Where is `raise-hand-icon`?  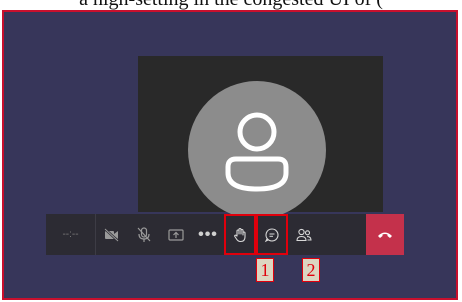
raise-hand-icon is located at coordinates (240, 234).